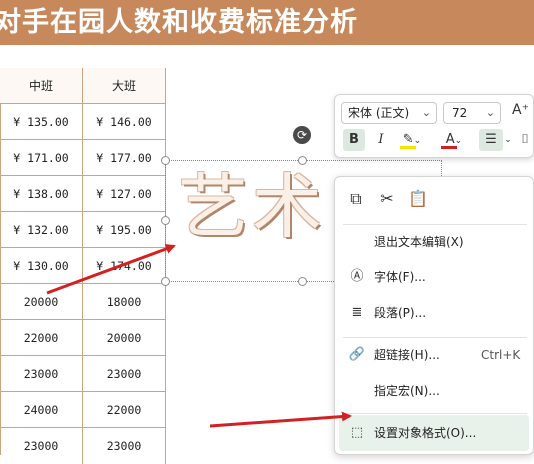  Describe the element at coordinates (357, 276) in the screenshot. I see `font-icon: Ⓐ` at that location.